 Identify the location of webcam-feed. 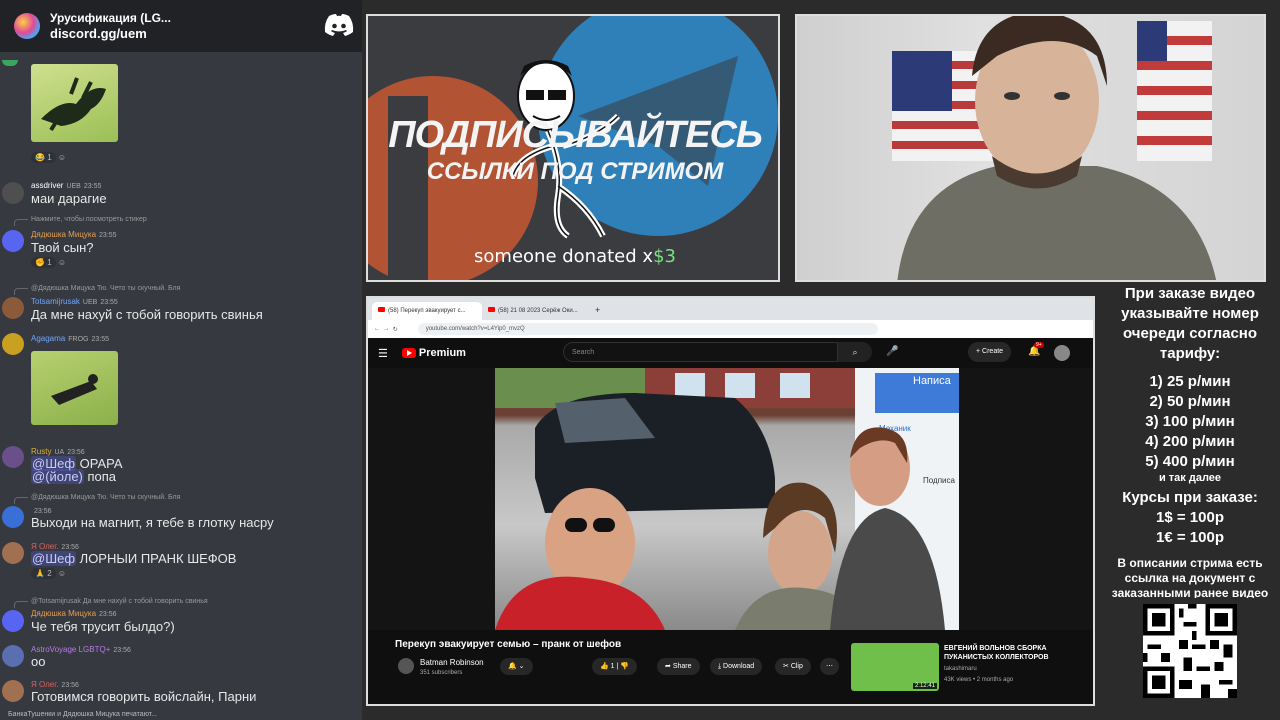
(1030, 148).